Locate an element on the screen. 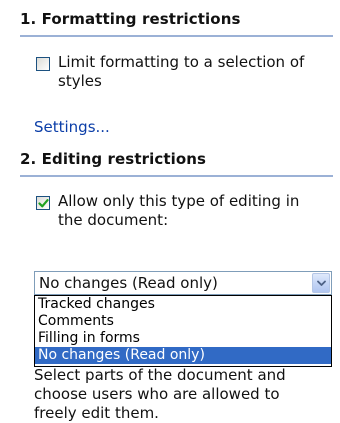  checkmark-icon is located at coordinates (43, 203).